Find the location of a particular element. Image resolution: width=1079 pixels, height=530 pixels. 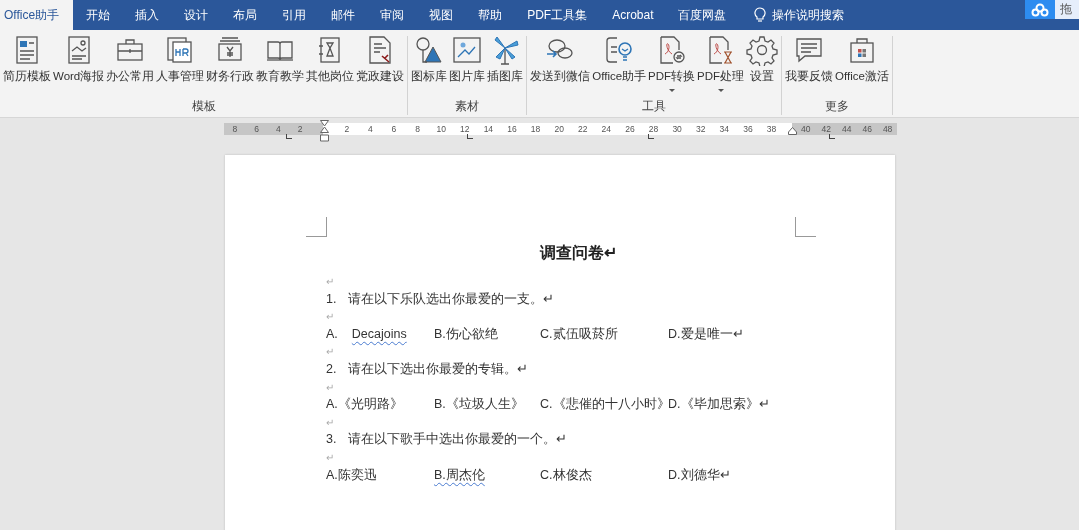

ribbon-button: 插图库 is located at coordinates (505, 66).